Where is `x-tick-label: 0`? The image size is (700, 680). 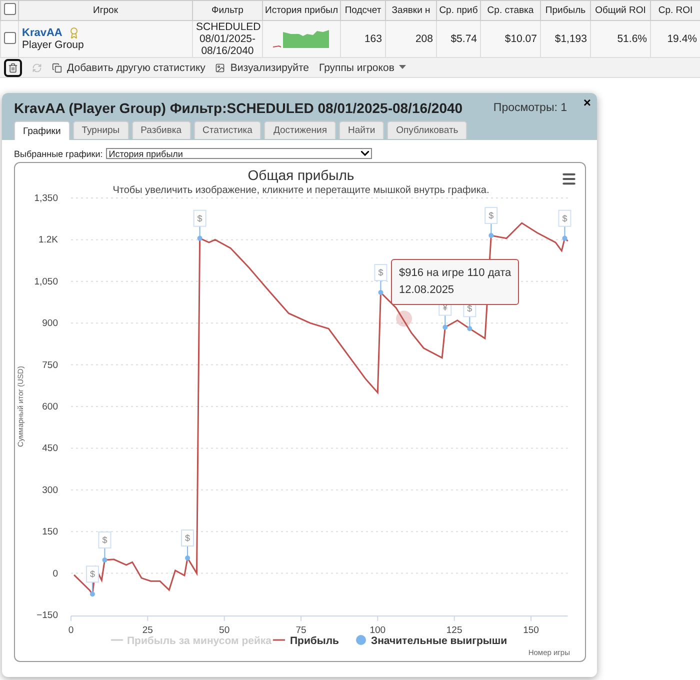
x-tick-label: 0 is located at coordinates (71, 630).